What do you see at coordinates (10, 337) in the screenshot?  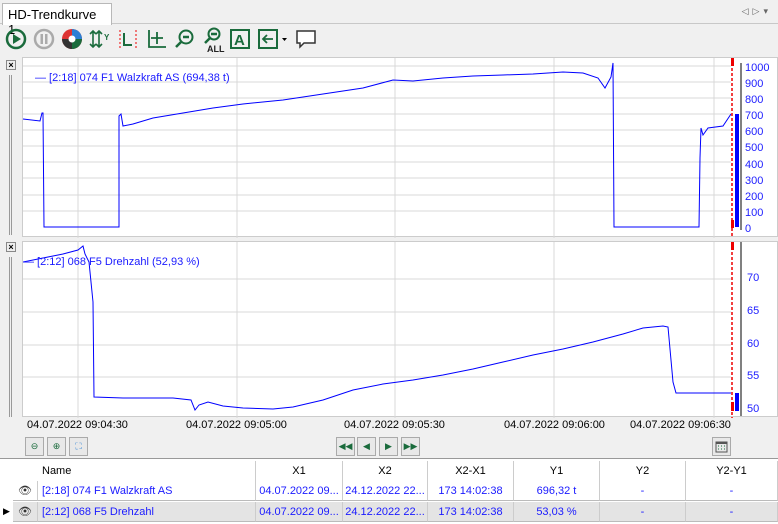 I see `chart2-splitter` at bounding box center [10, 337].